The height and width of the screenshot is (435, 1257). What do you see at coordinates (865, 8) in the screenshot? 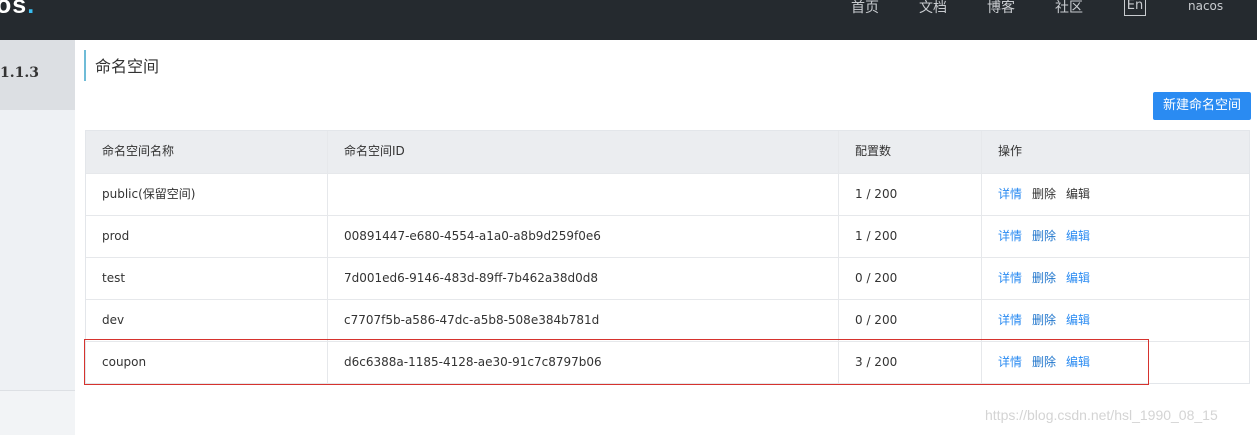
I see `nav-home: 首页` at bounding box center [865, 8].